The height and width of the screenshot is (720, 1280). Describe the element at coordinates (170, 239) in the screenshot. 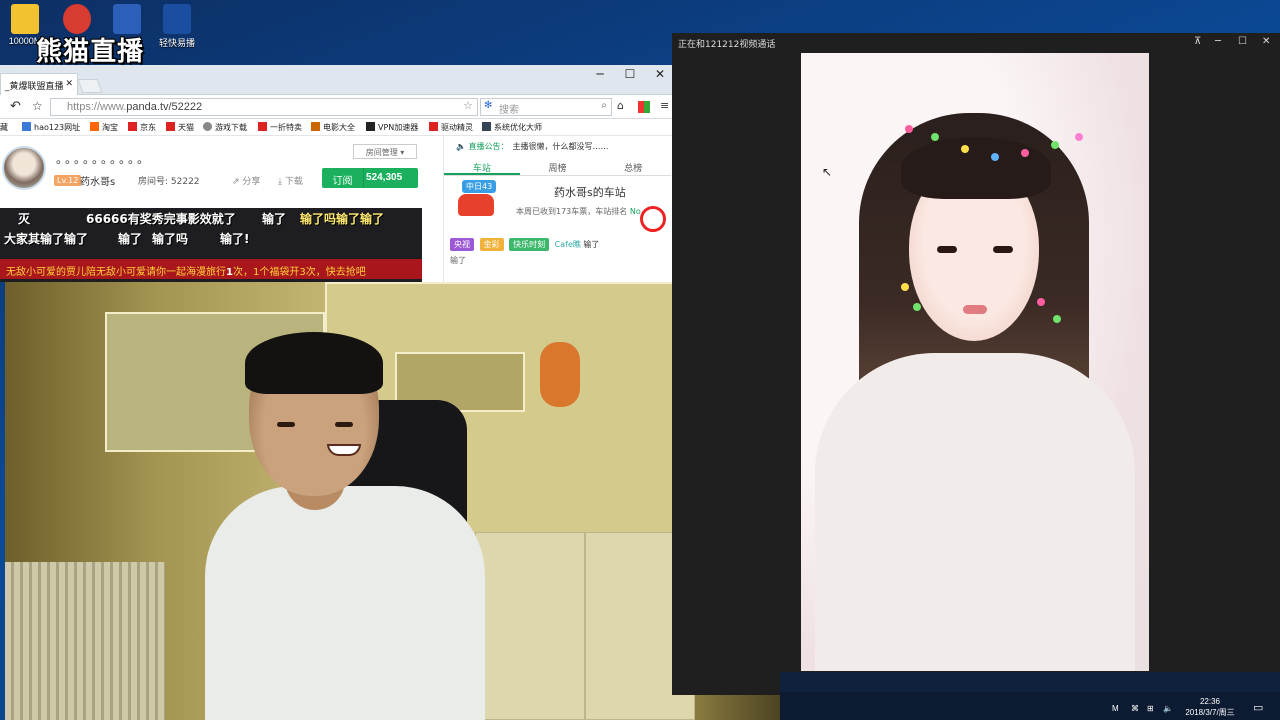

I see `danmaku-item: 输了吗` at that location.